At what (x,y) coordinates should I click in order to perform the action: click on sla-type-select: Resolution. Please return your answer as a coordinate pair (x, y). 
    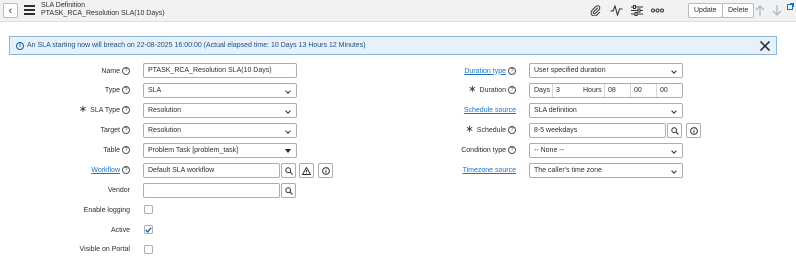
    Looking at the image, I should click on (220, 110).